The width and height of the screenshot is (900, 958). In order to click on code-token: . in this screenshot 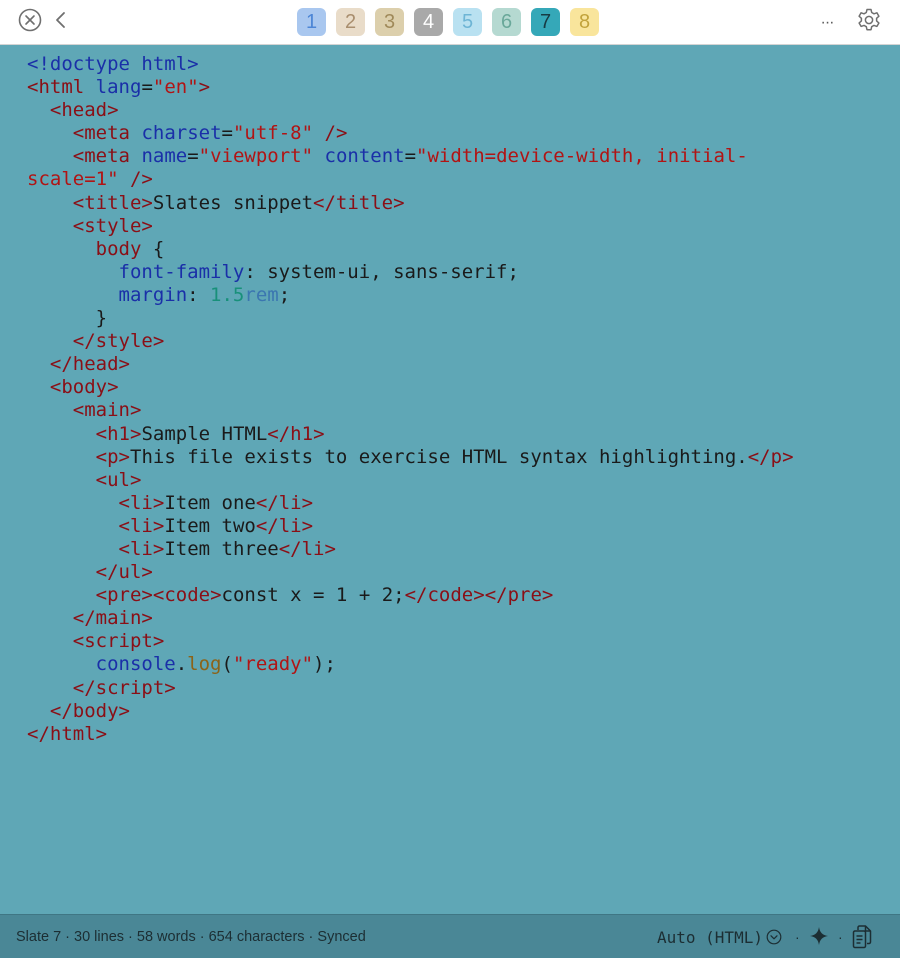, I will do `click(181, 664)`.